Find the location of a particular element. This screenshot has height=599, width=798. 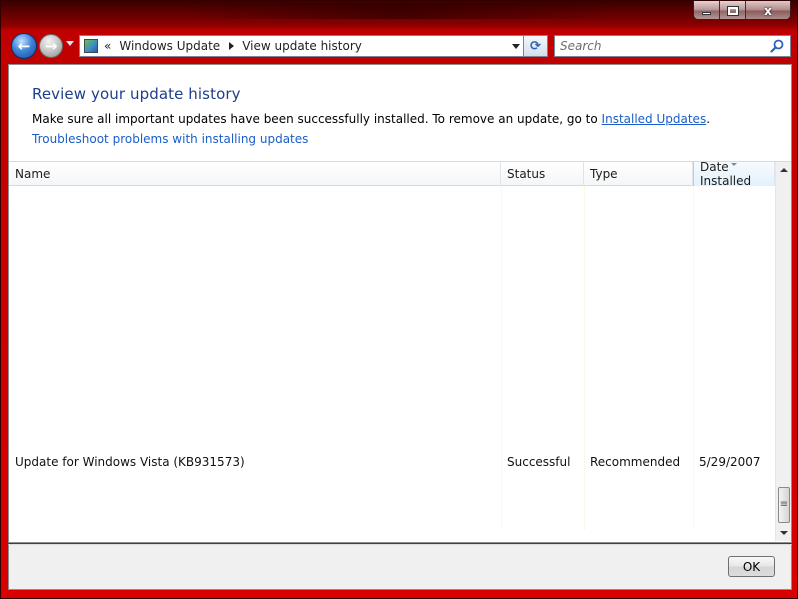

search-input is located at coordinates (660, 46).